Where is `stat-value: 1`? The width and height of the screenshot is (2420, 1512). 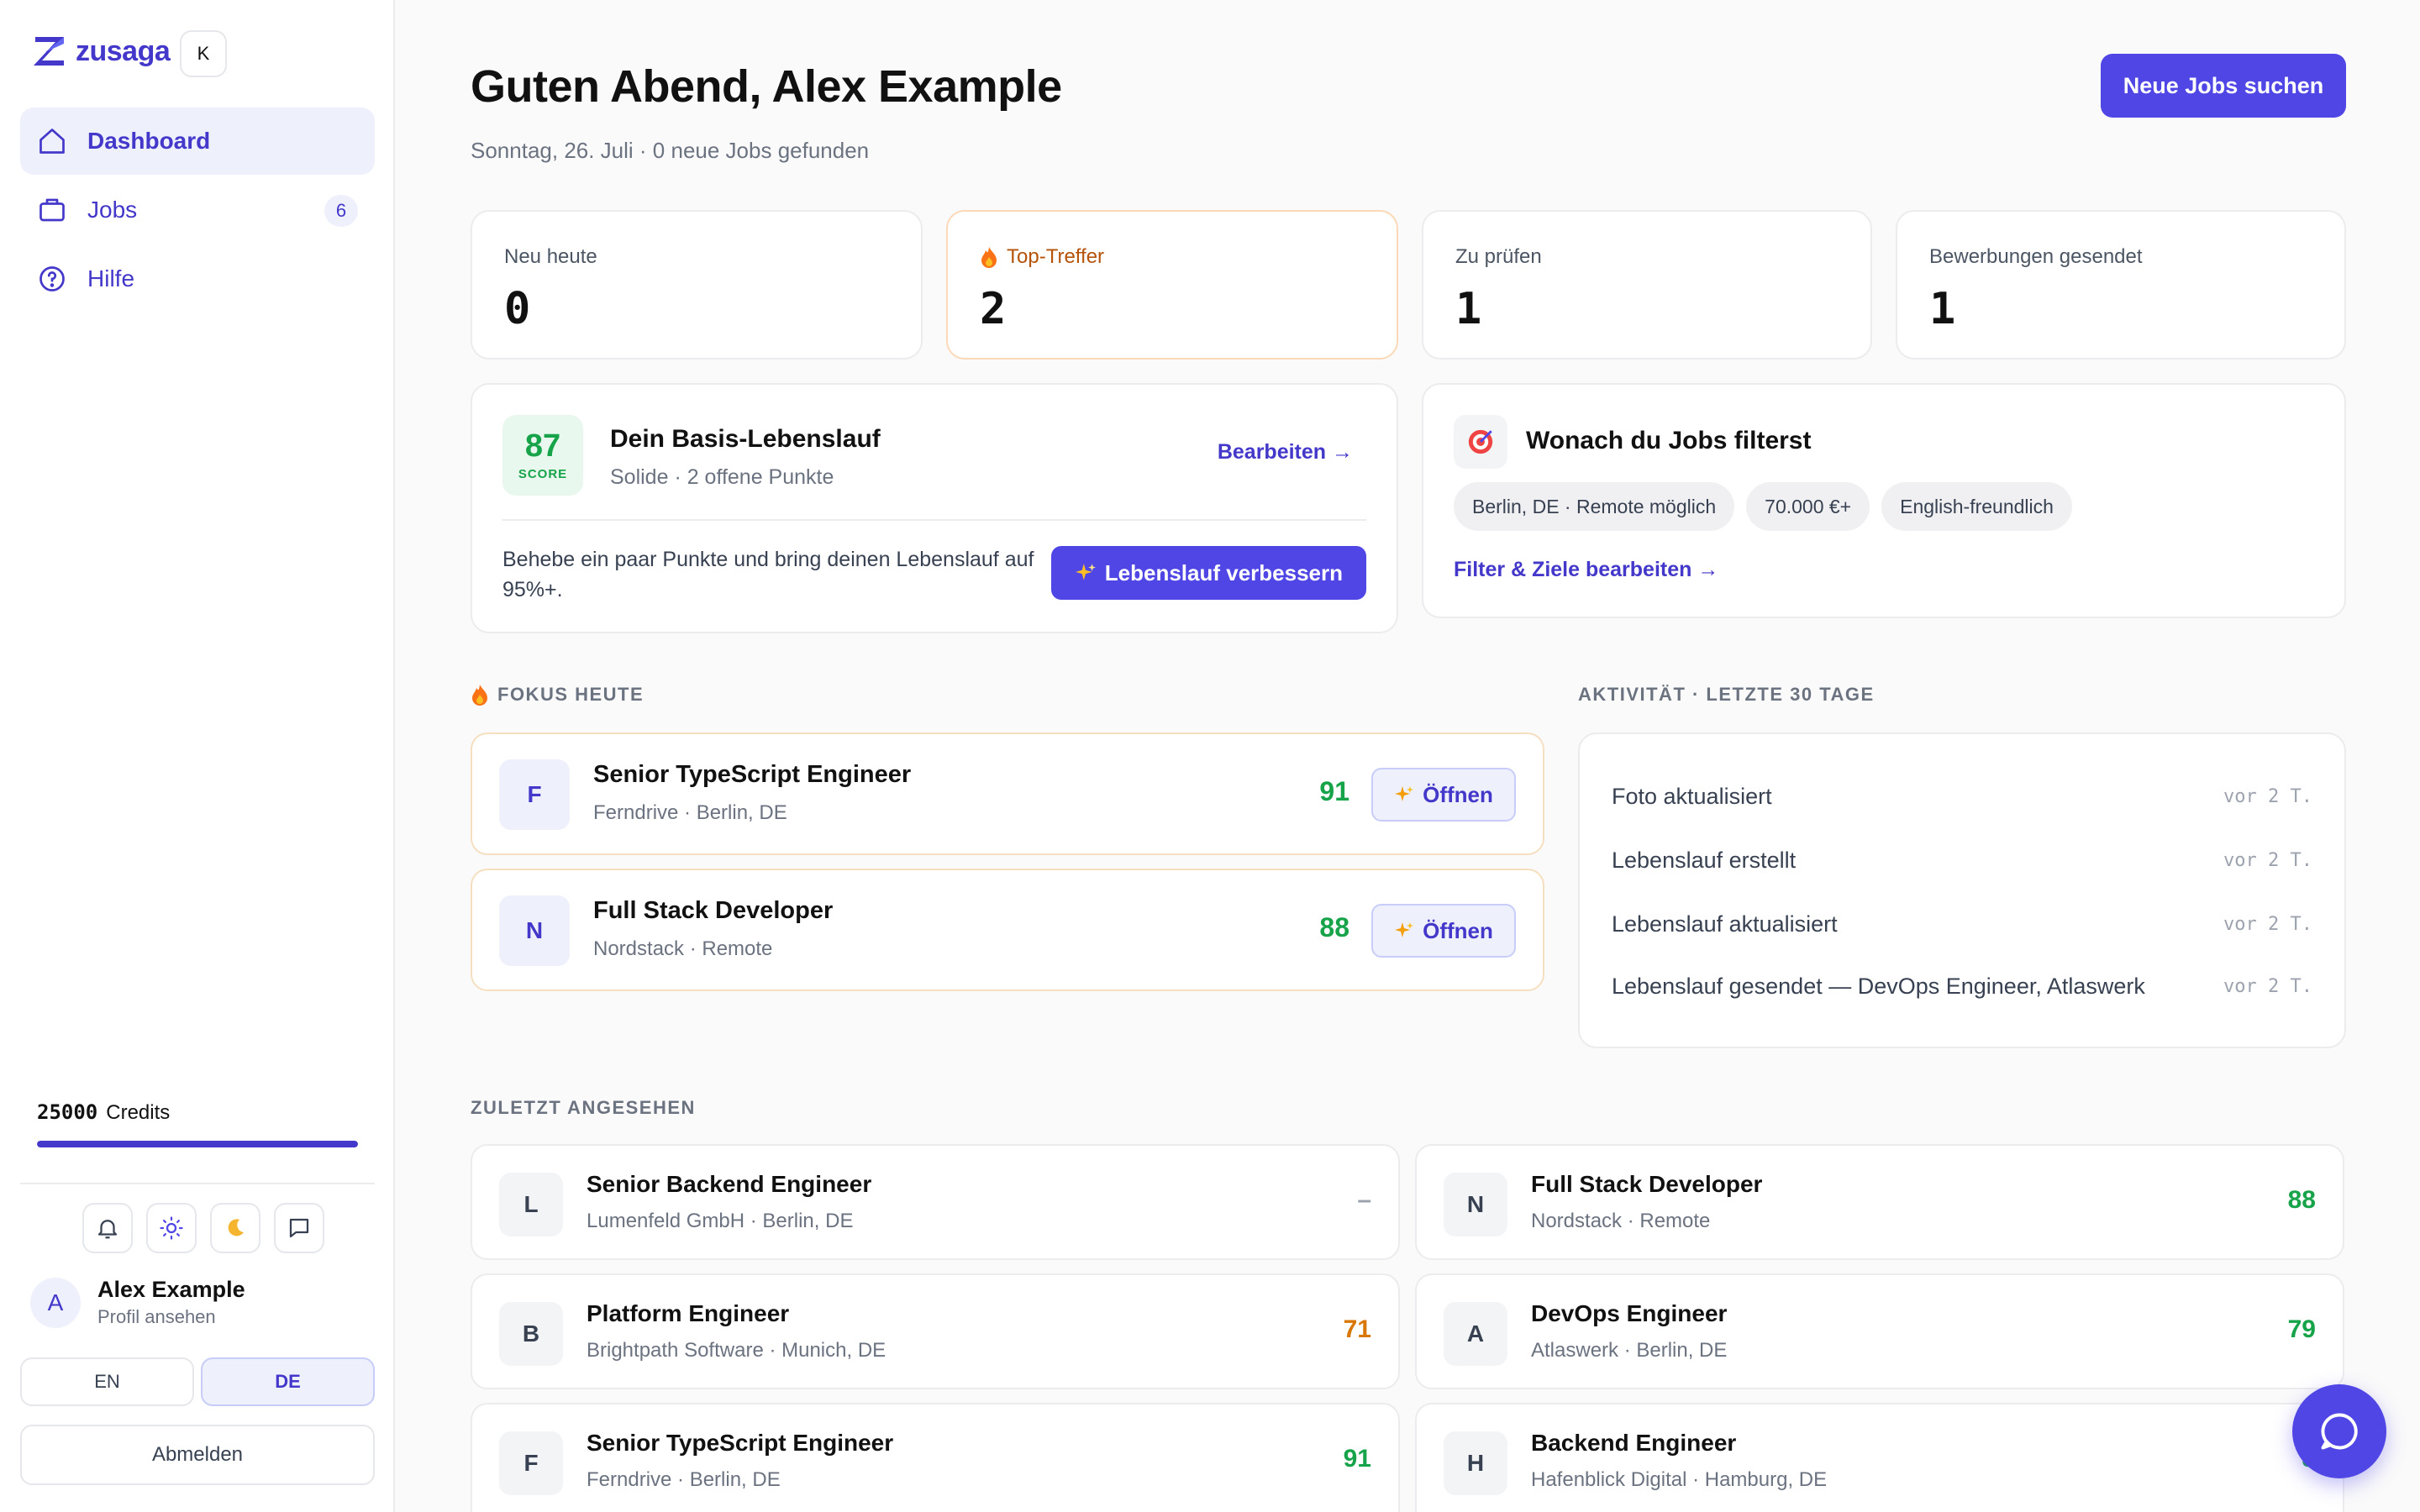 stat-value: 1 is located at coordinates (1468, 309).